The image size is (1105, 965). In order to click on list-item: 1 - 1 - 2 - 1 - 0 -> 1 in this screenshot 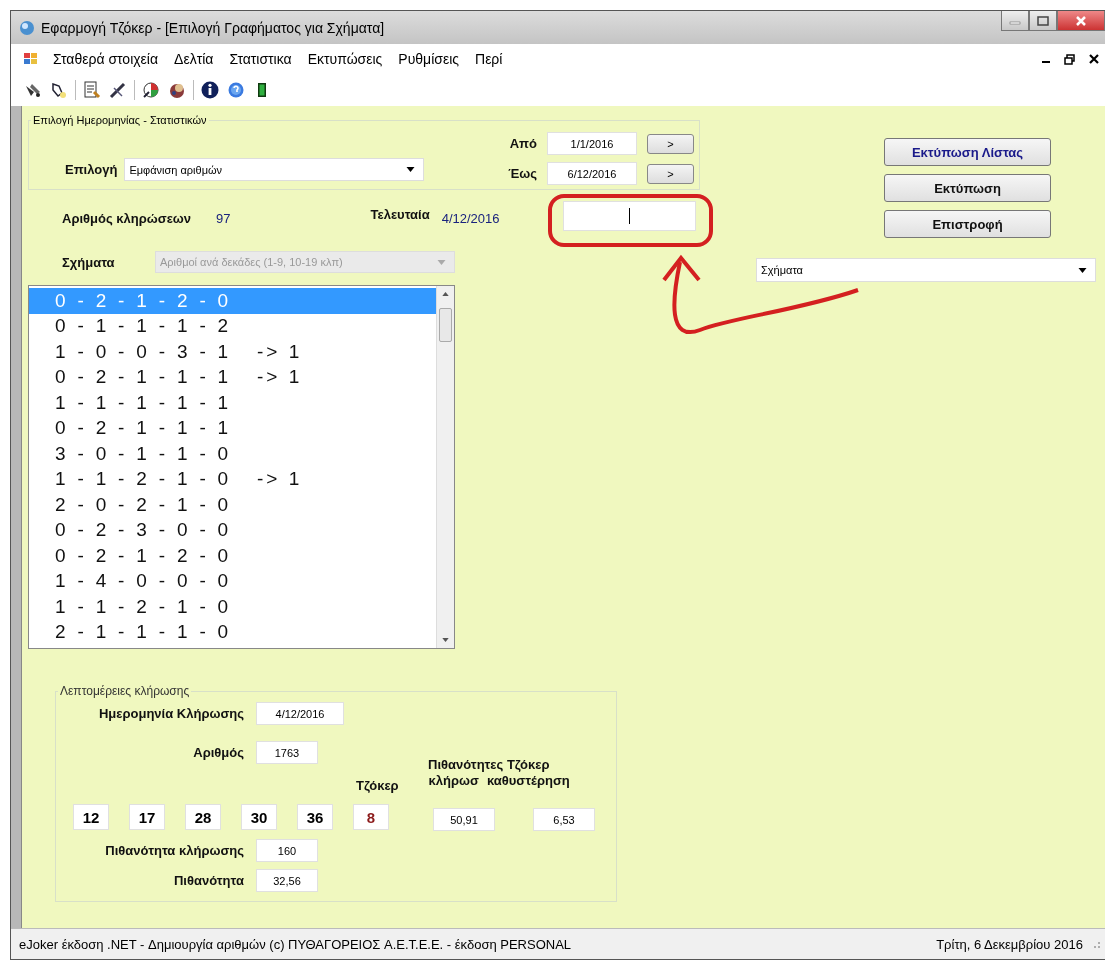, I will do `click(232, 479)`.